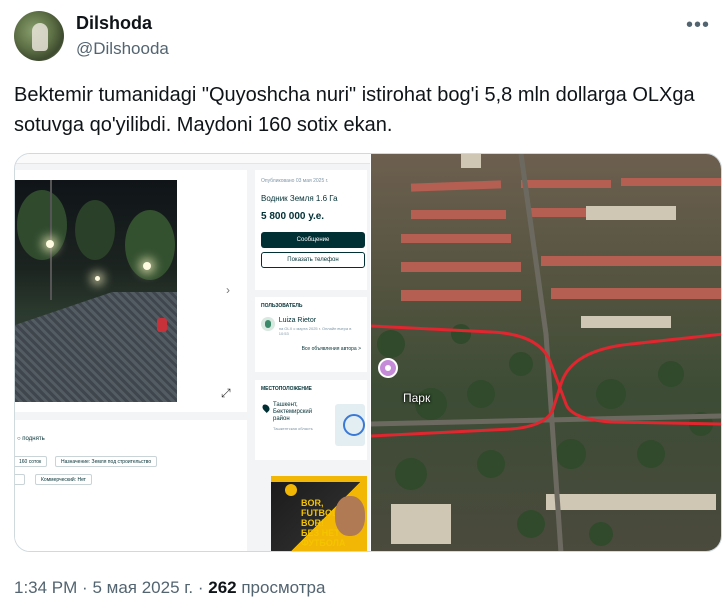  Describe the element at coordinates (142, 587) in the screenshot. I see `tweet-date: 5 мая 2025 г.` at that location.